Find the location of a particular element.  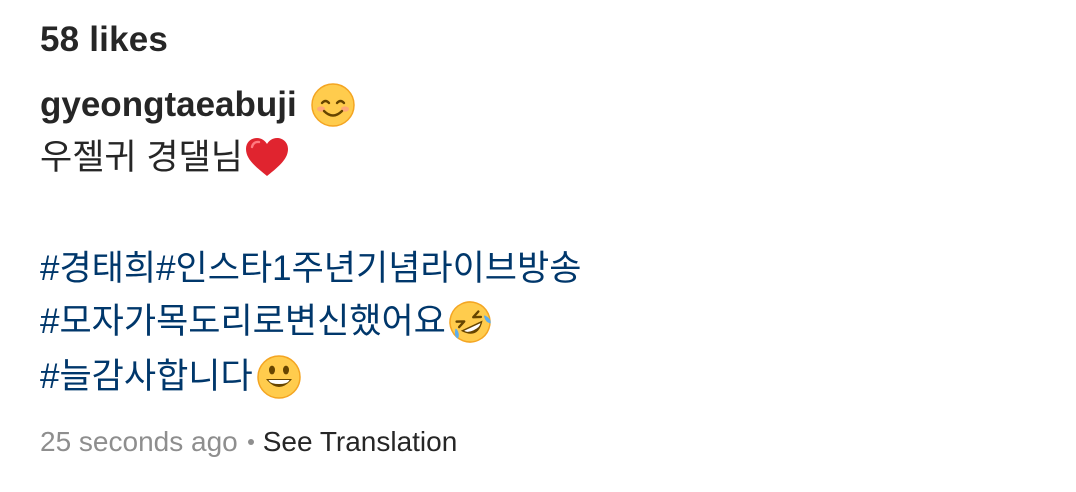

timestamp: 25 seconds ago is located at coordinates (139, 441).